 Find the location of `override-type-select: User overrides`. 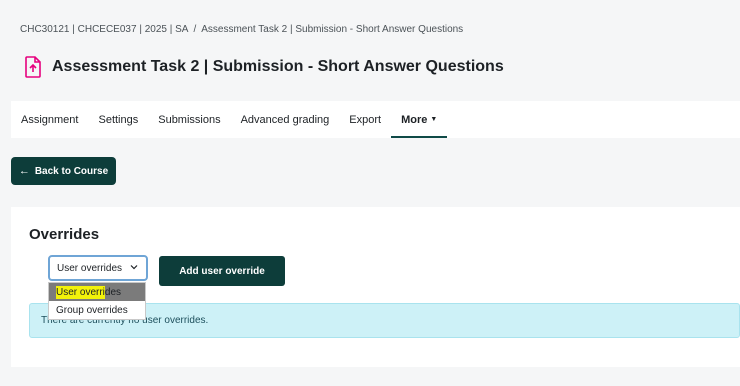

override-type-select: User overrides is located at coordinates (98, 268).